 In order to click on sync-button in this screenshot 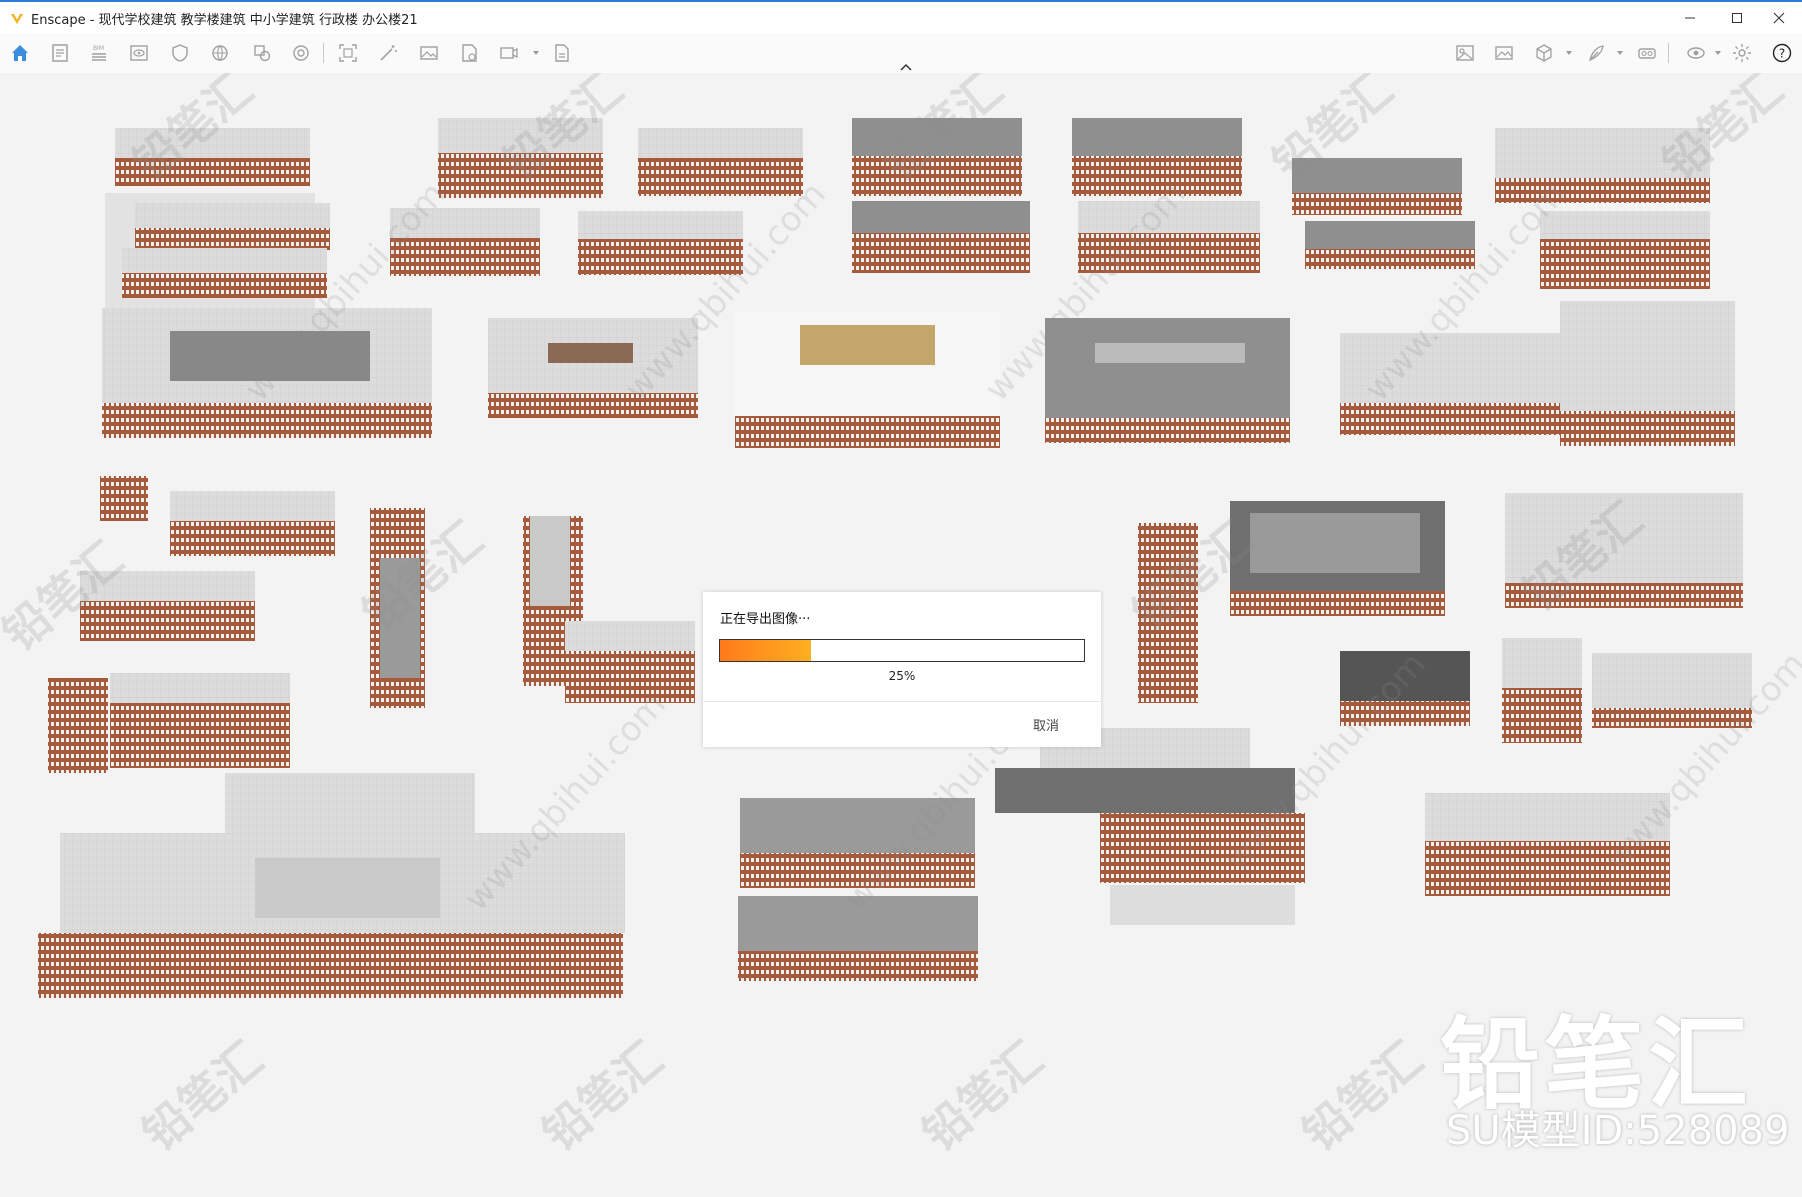, I will do `click(301, 53)`.